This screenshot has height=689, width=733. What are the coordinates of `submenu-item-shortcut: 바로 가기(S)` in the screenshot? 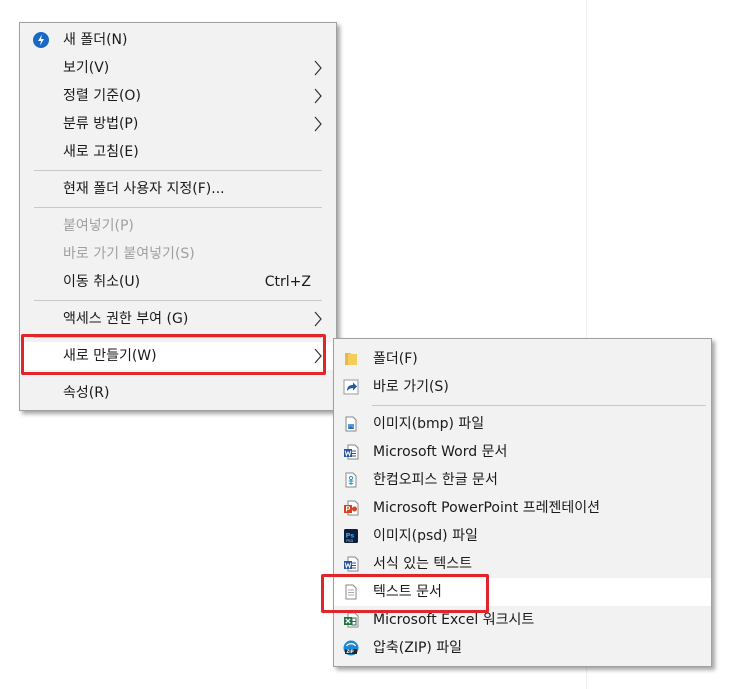 It's located at (522, 387).